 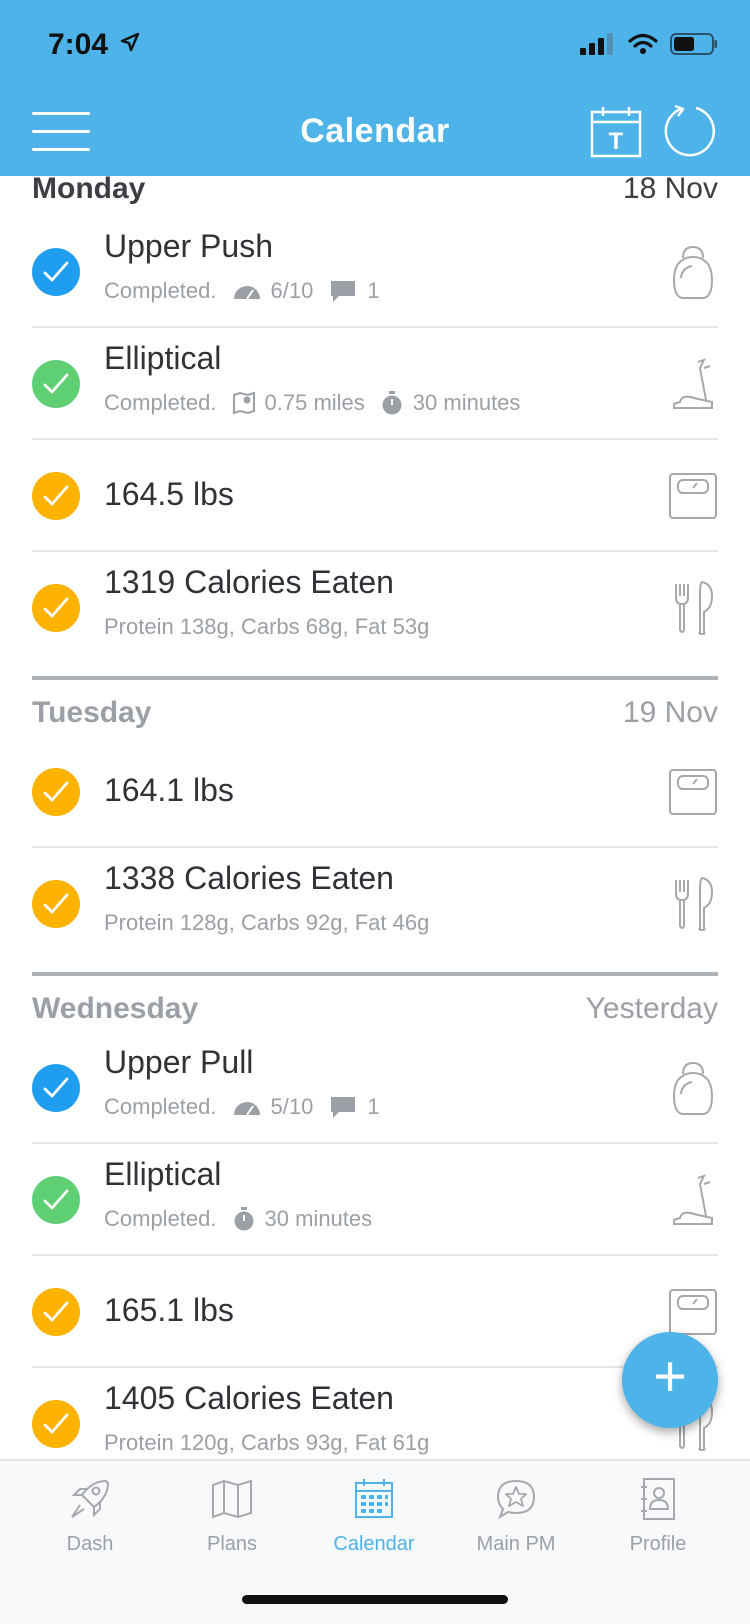 I want to click on calendar-today-icon: T, so click(x=616, y=132).